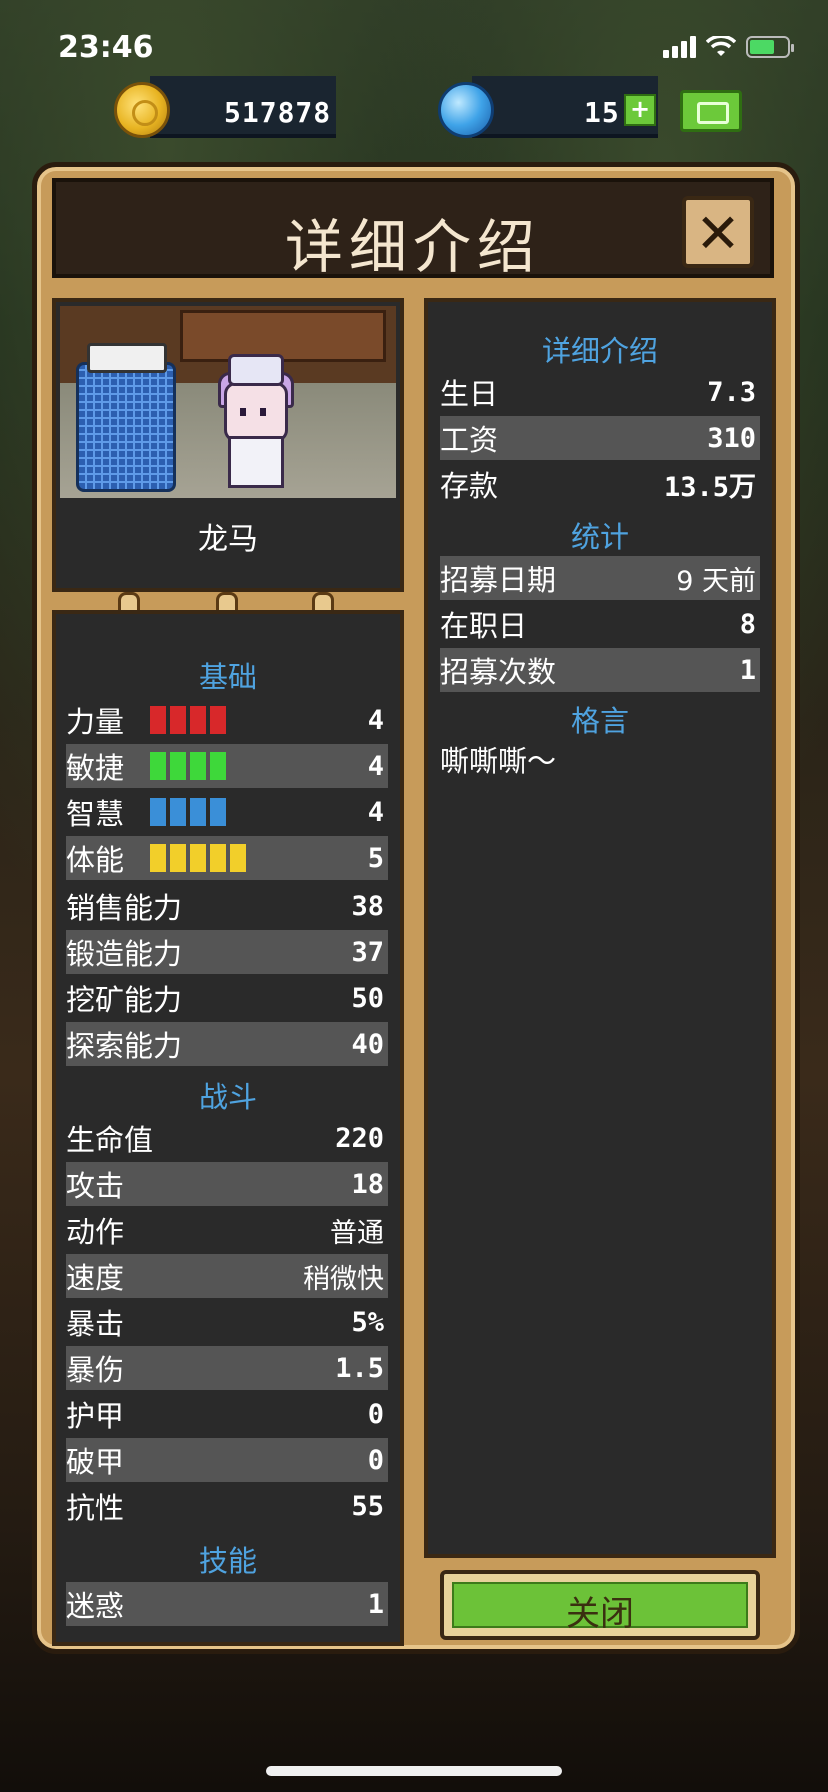 The width and height of the screenshot is (828, 1792). I want to click on combat-row: 暴击 5%, so click(225, 1324).